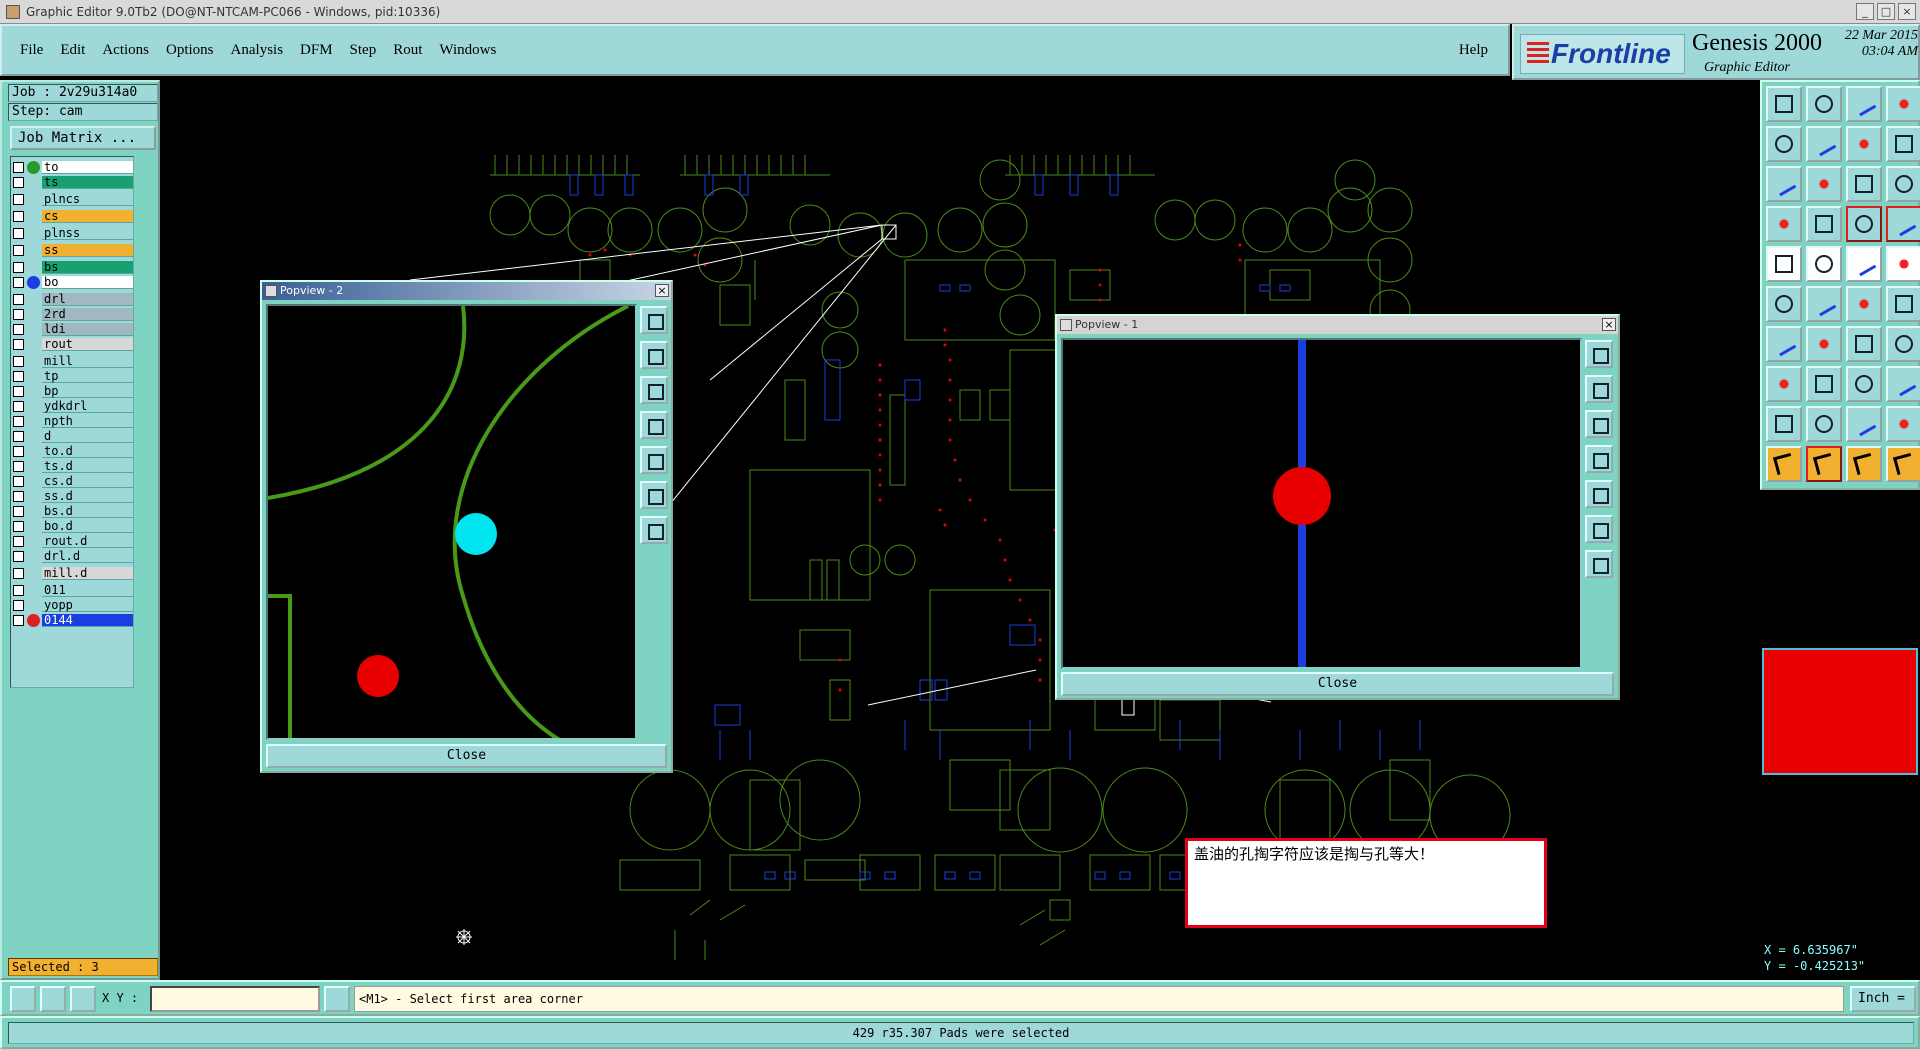  What do you see at coordinates (73, 376) in the screenshot?
I see `layer-row-tp: tp` at bounding box center [73, 376].